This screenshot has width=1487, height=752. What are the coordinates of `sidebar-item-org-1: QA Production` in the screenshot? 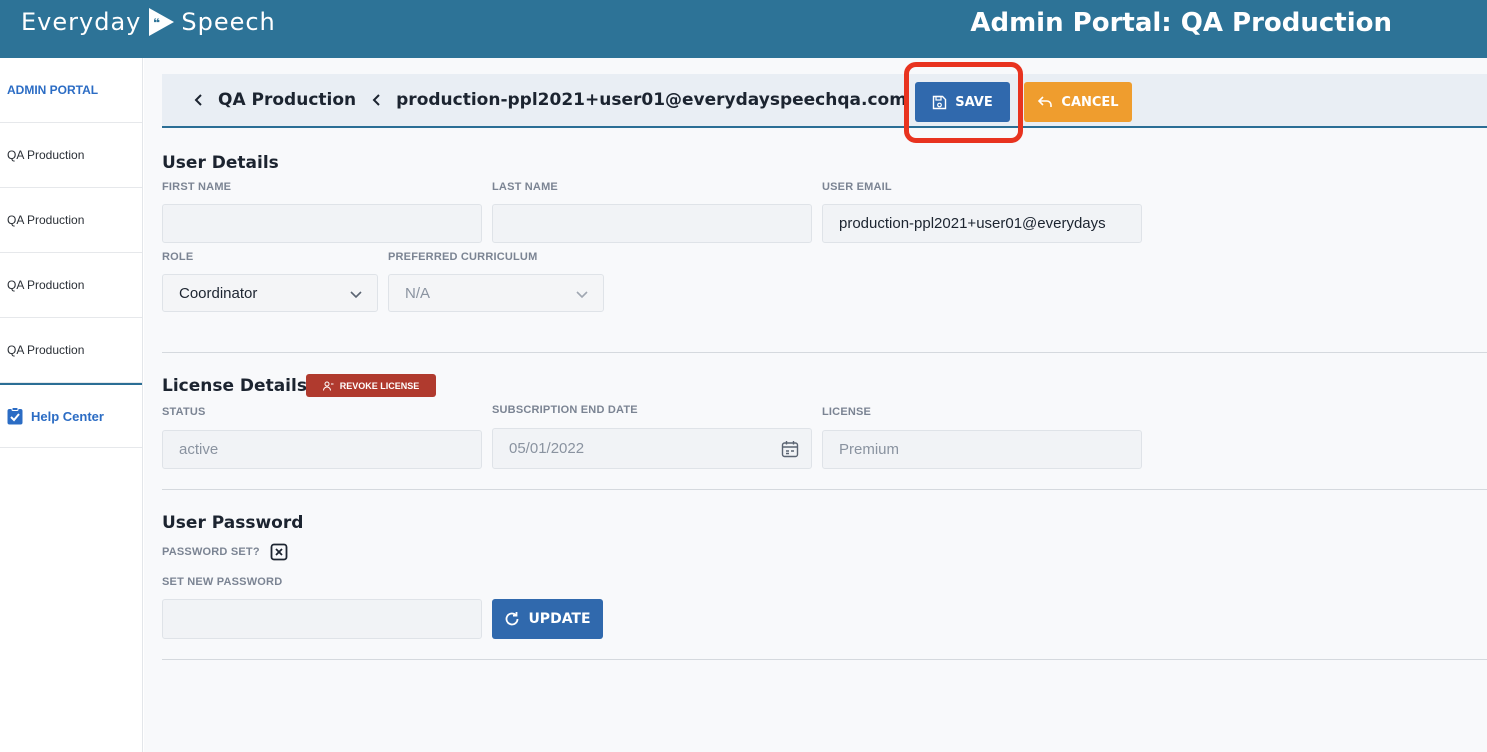 It's located at (71, 155).